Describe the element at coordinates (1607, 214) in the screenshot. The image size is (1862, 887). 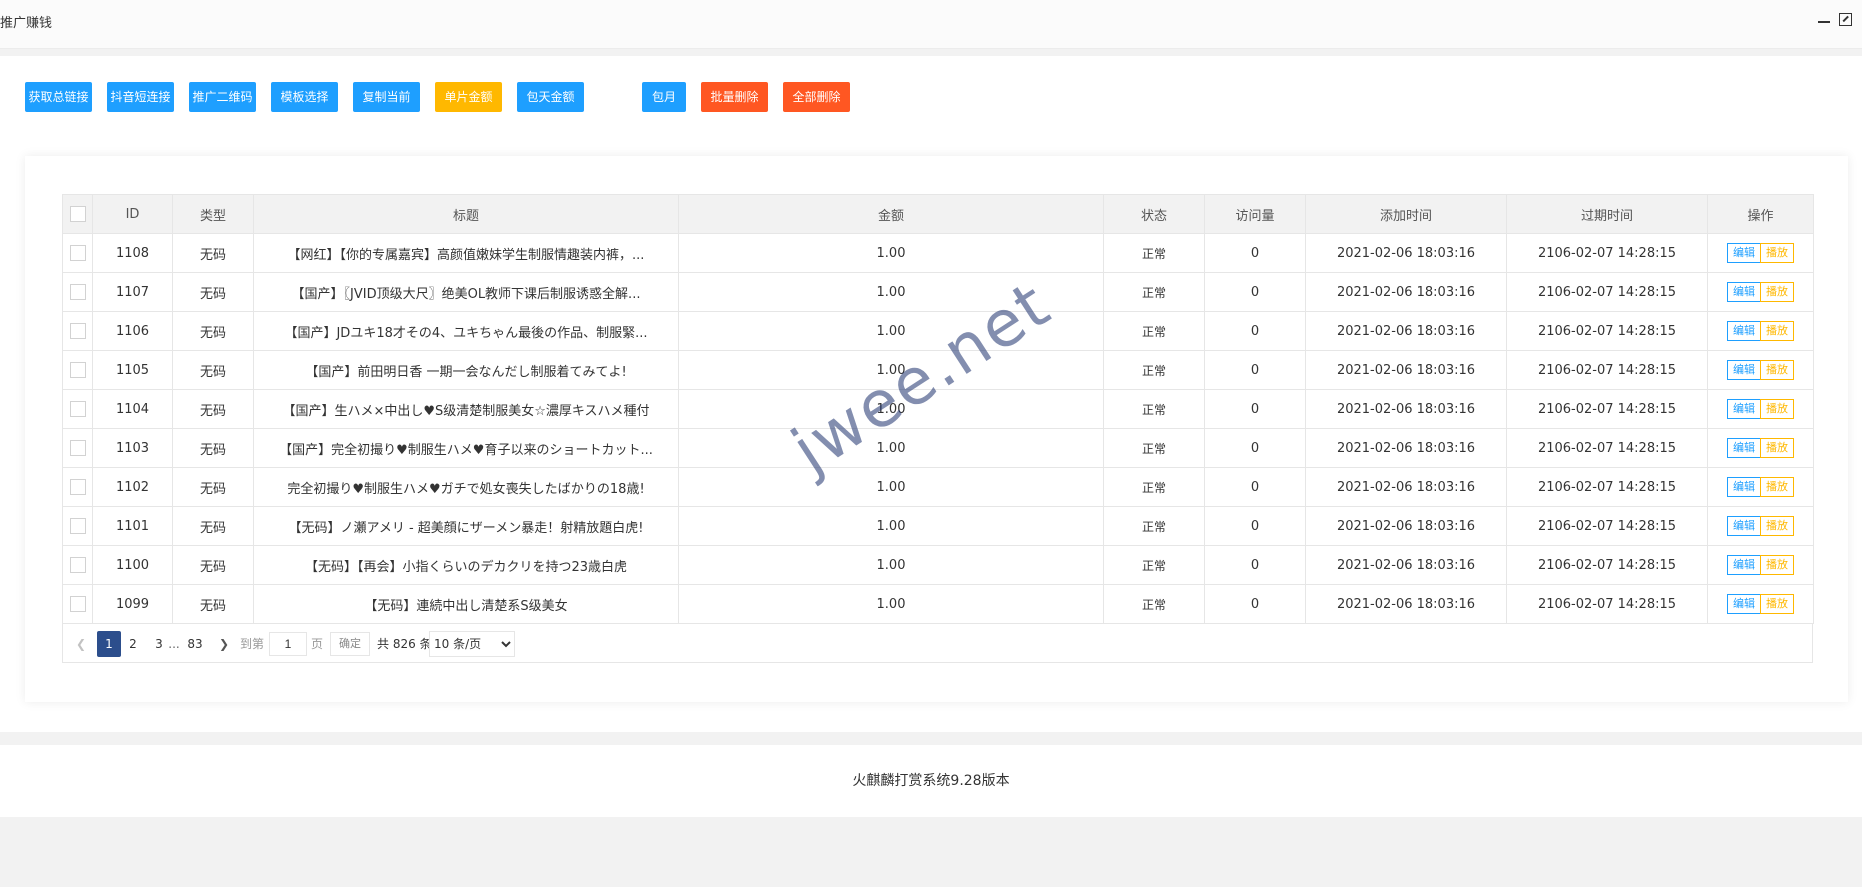
I see `header-expire-time: 过期时间` at that location.